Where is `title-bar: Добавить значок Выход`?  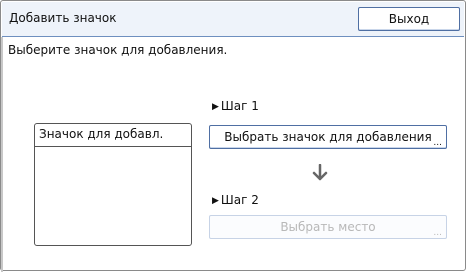 title-bar: Добавить значок Выход is located at coordinates (233, 19).